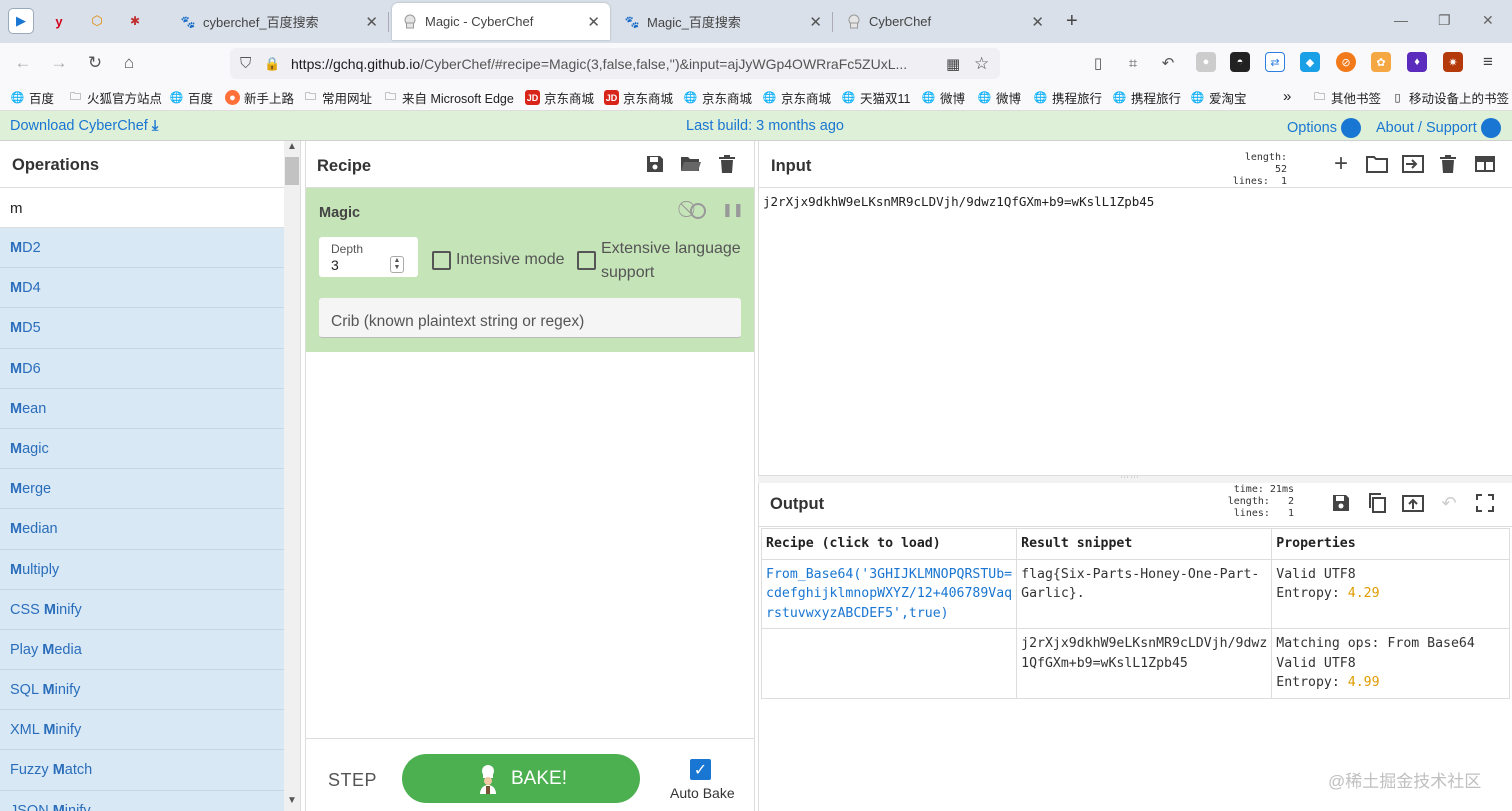  I want to click on io-resize-handle: ⋯⋯, so click(1135, 477).